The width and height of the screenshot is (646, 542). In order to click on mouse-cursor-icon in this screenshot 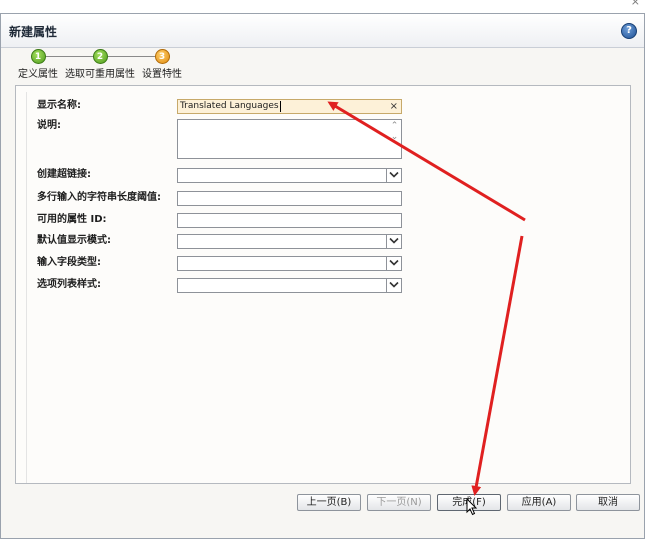, I will do `click(472, 507)`.